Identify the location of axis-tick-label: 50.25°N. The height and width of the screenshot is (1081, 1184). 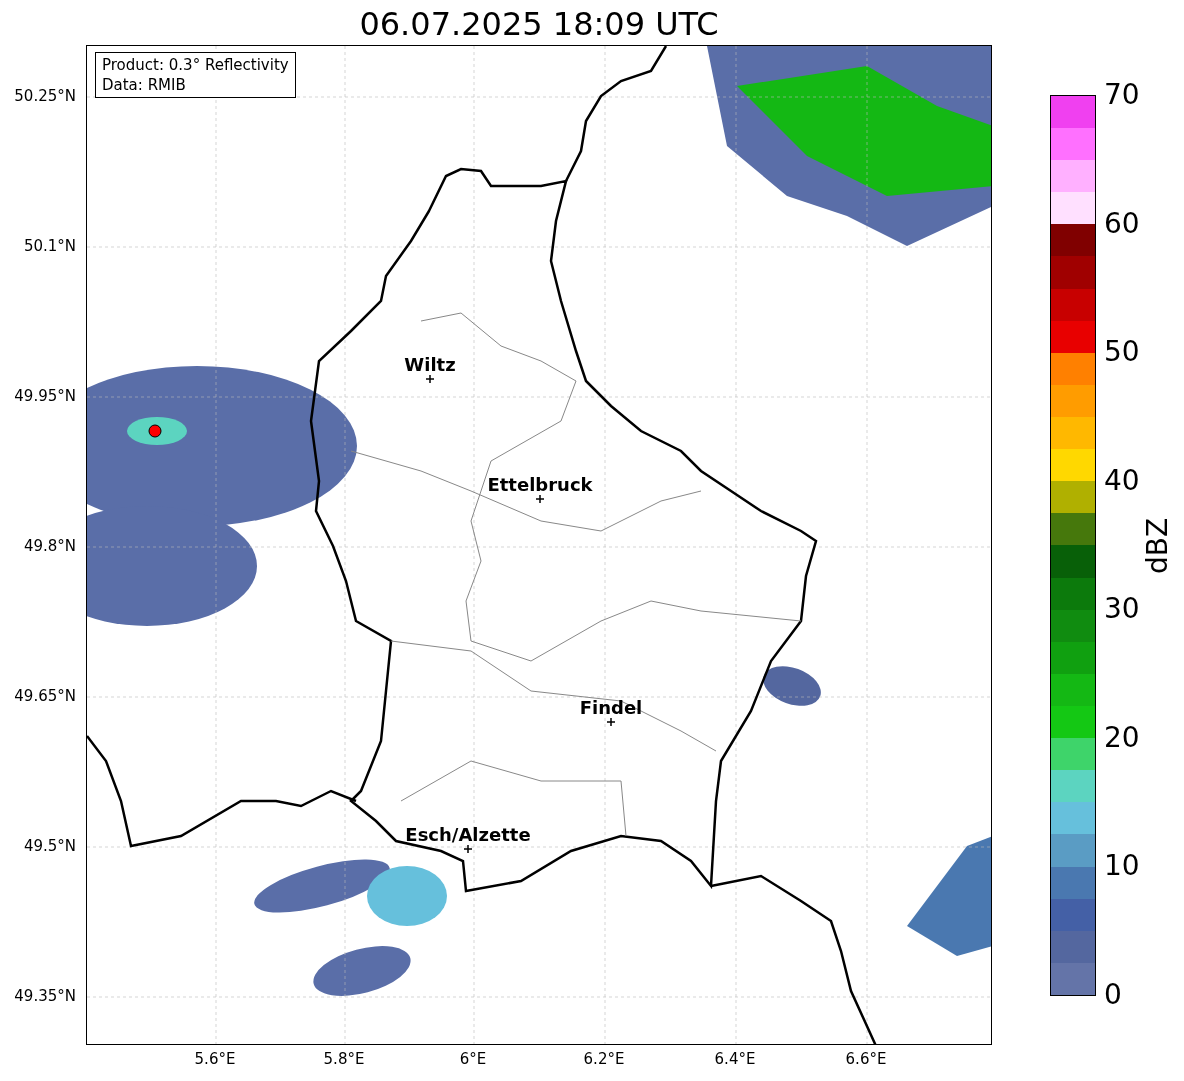
(45, 96).